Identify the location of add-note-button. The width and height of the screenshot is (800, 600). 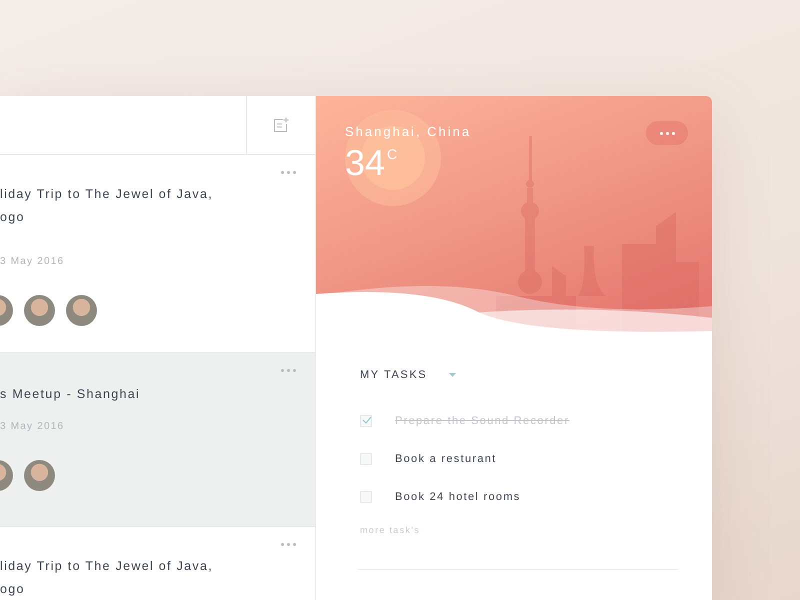
(280, 125).